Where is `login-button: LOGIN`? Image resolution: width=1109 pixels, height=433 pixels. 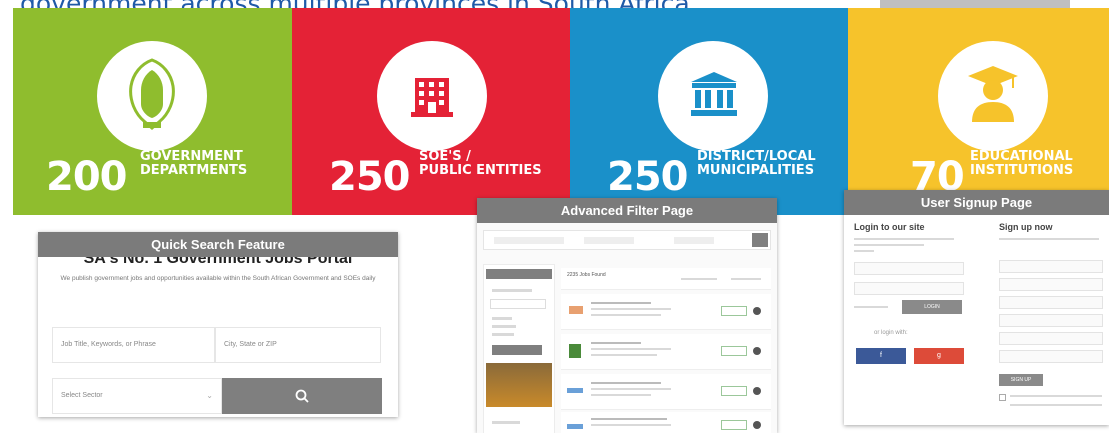 login-button: LOGIN is located at coordinates (932, 307).